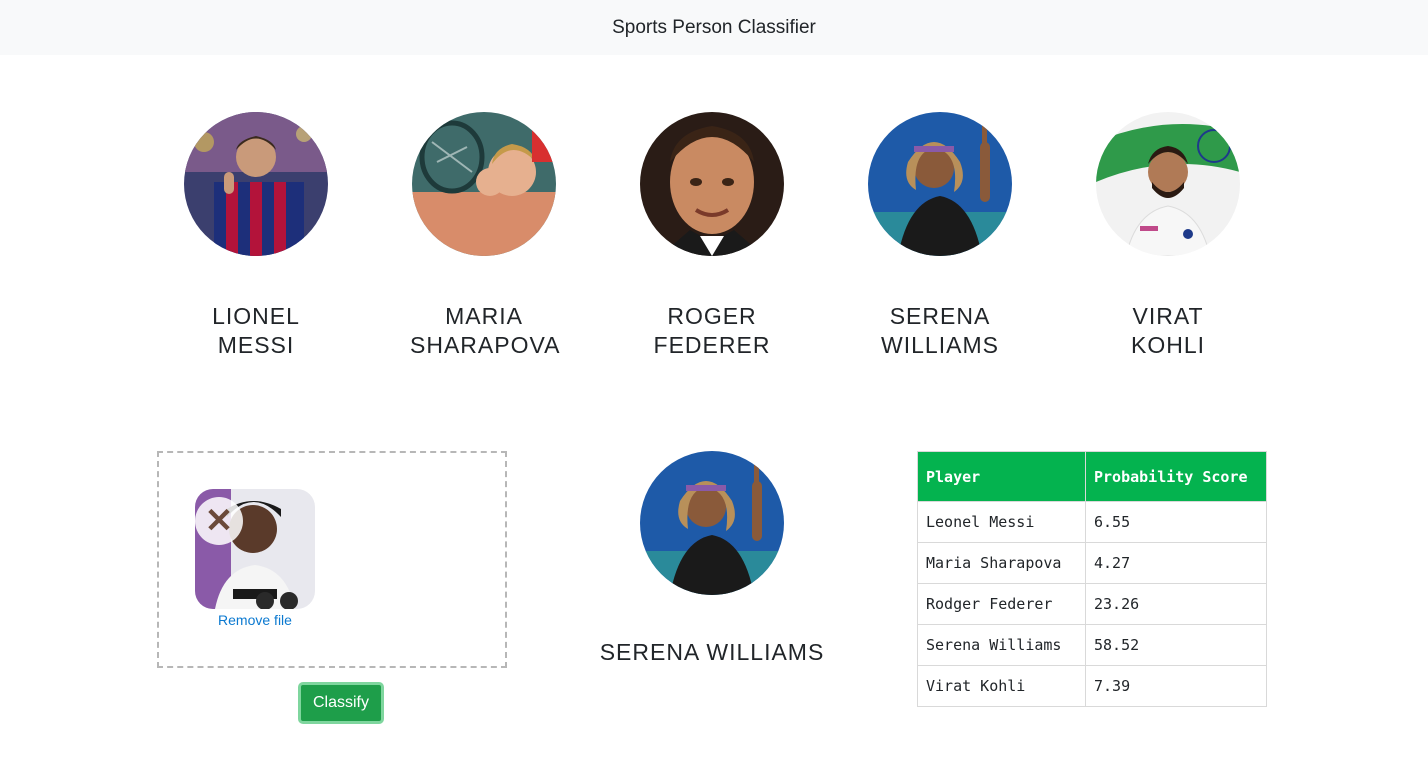  What do you see at coordinates (1176, 522) in the screenshot?
I see `score-cell: 6.55` at bounding box center [1176, 522].